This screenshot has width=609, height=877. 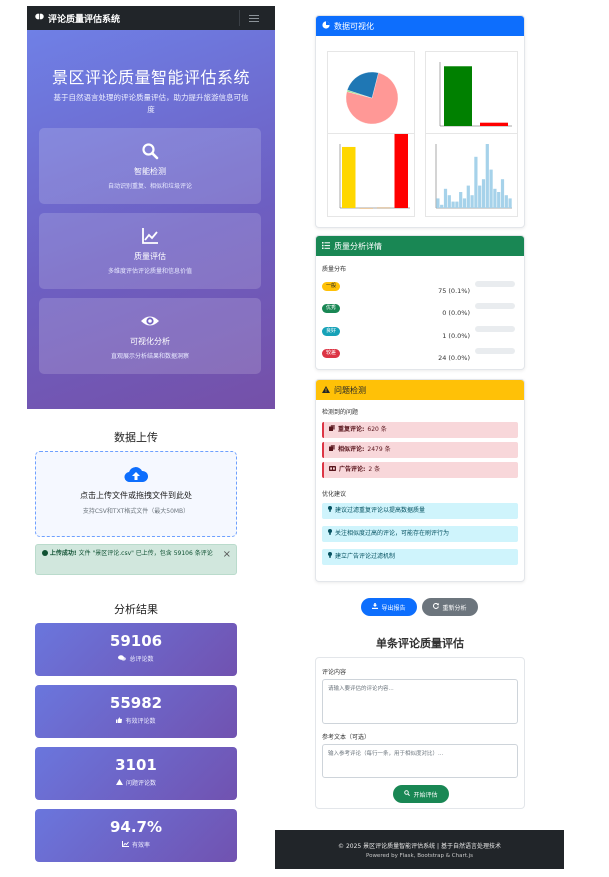 I want to click on quality-card-header: 质量分析详情, so click(x=420, y=246).